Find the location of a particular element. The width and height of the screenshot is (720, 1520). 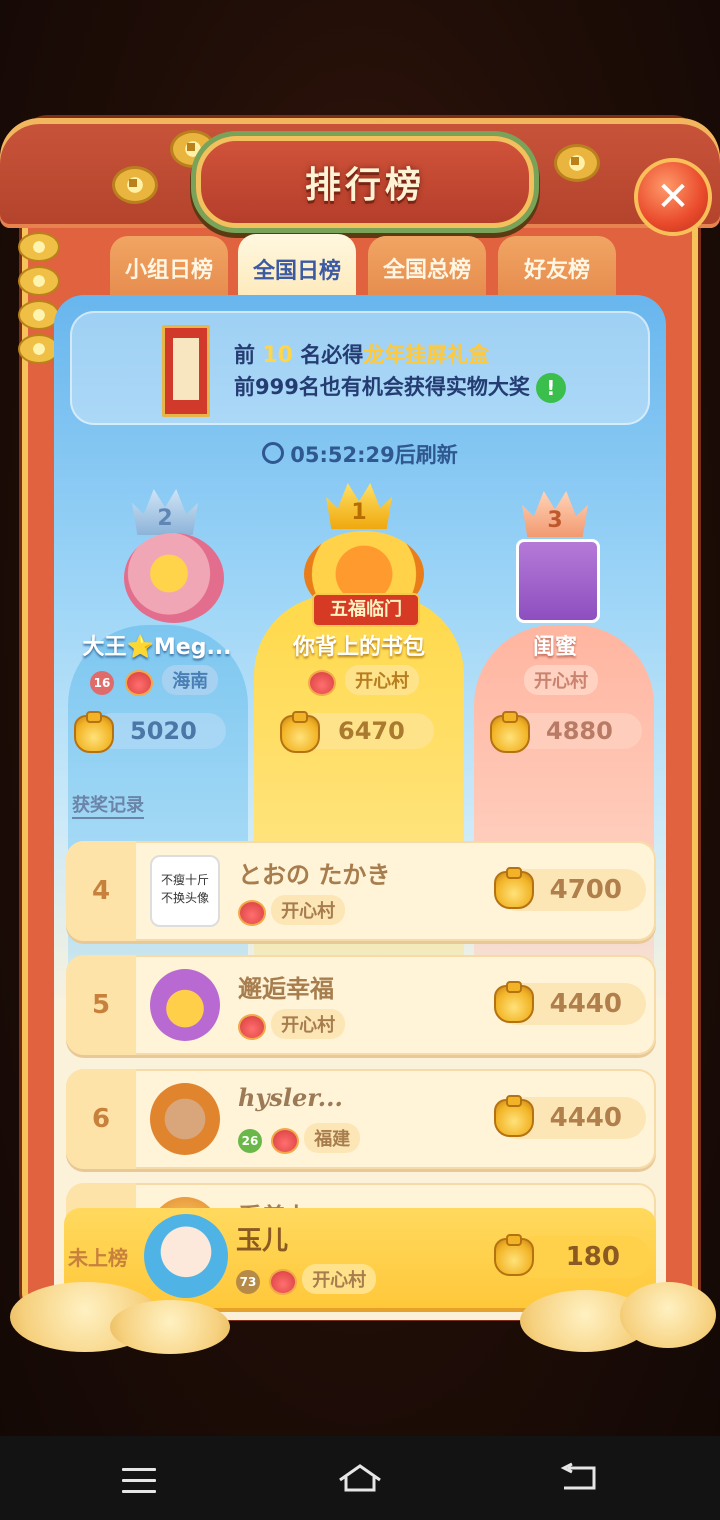

podium-tags-2: 16 海南 is located at coordinates (154, 680).